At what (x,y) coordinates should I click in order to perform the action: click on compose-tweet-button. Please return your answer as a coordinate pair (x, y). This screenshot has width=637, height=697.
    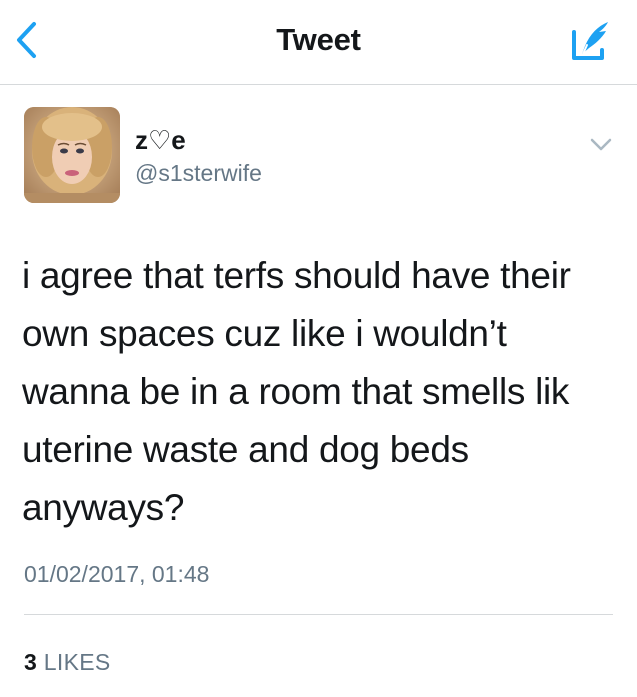
    Looking at the image, I should click on (591, 41).